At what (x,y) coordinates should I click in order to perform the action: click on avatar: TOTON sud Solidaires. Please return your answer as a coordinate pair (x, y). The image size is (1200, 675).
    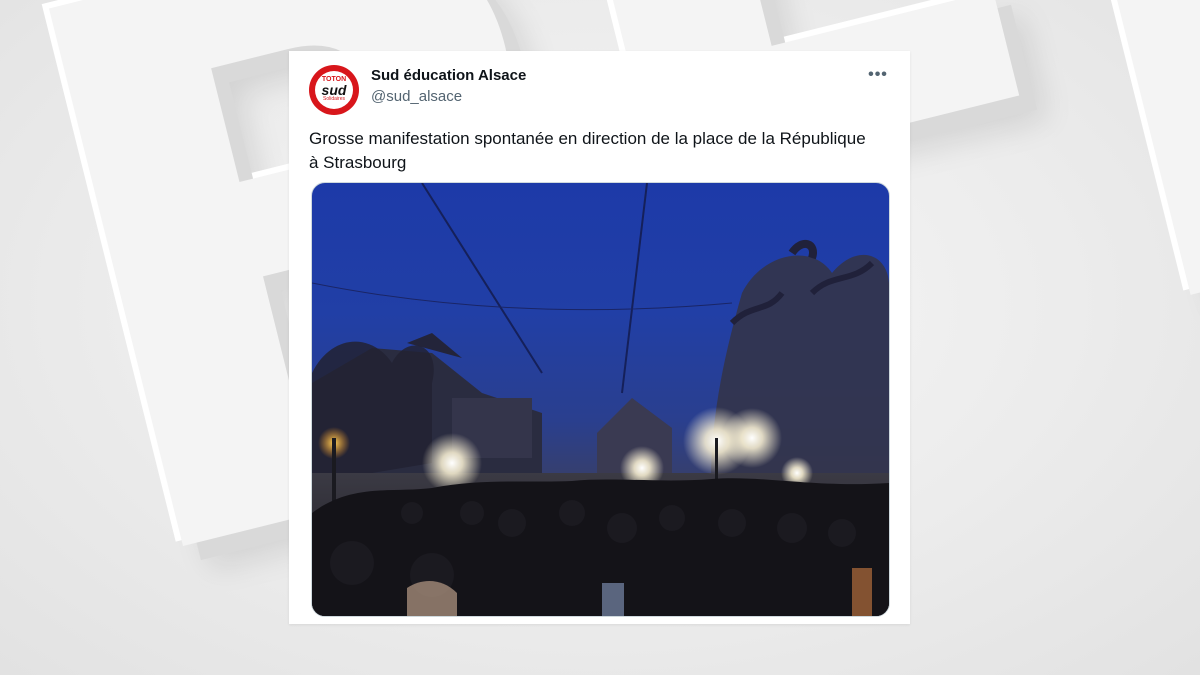
    Looking at the image, I should click on (334, 90).